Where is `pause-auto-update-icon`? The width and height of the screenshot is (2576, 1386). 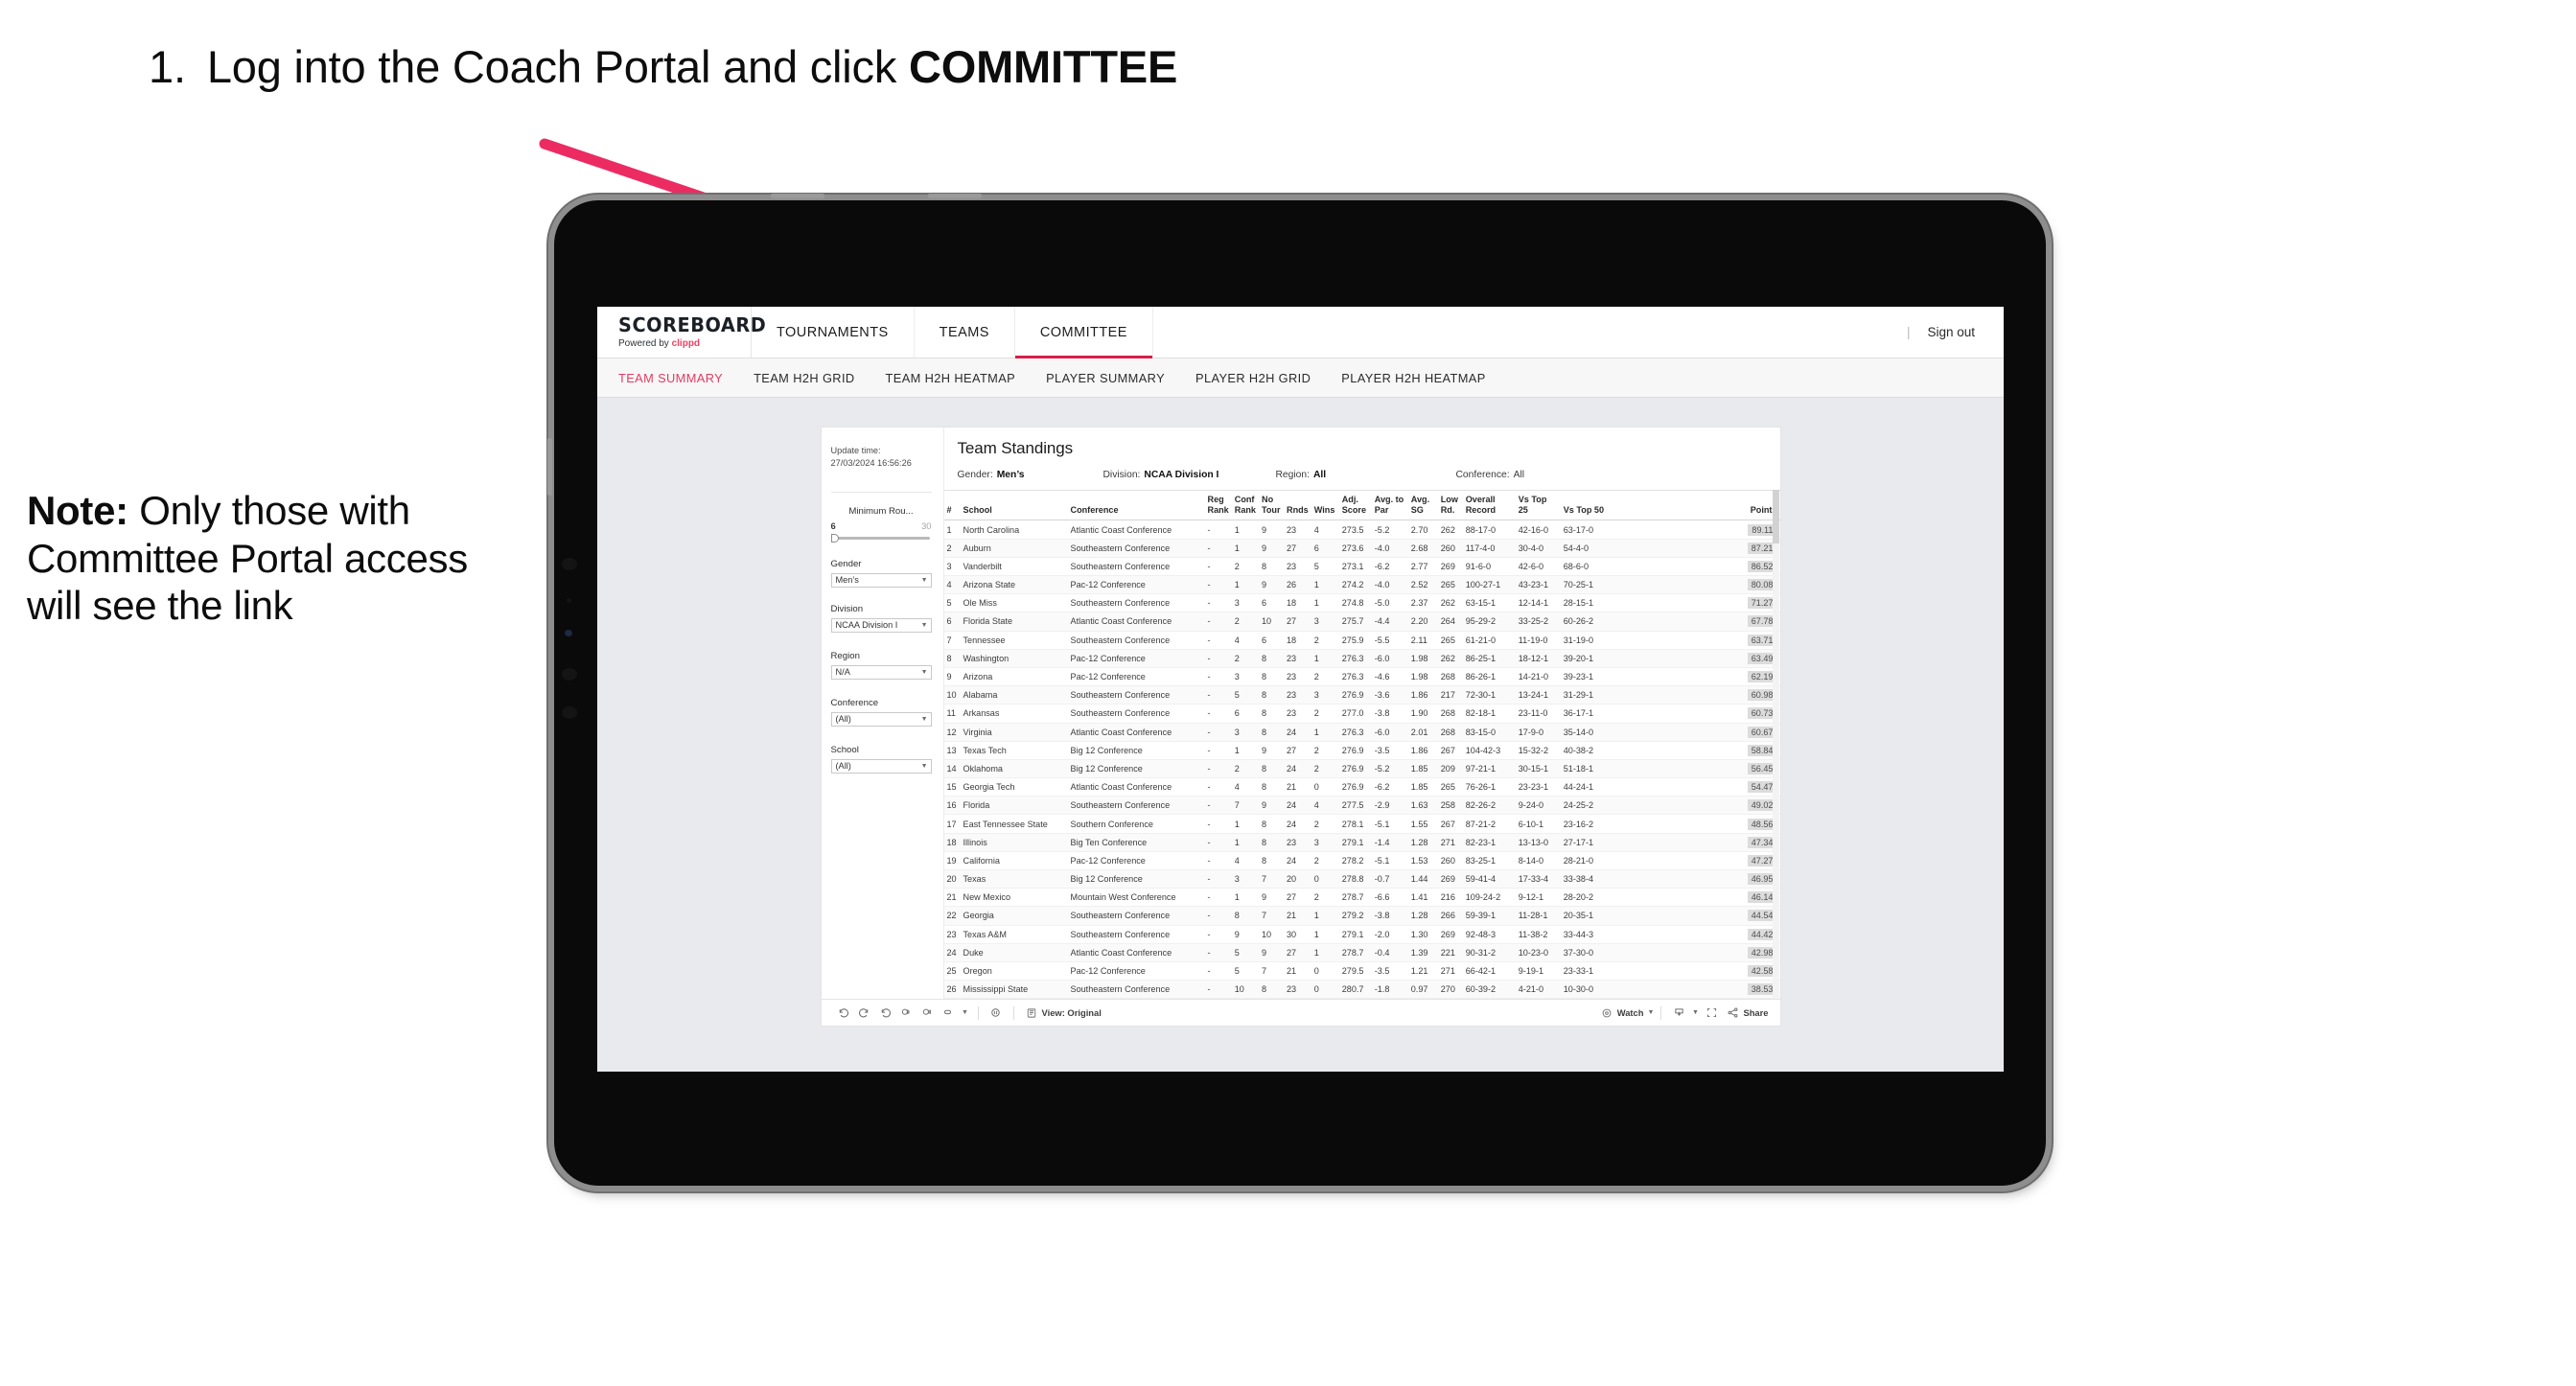
pause-auto-update-icon is located at coordinates (928, 1014).